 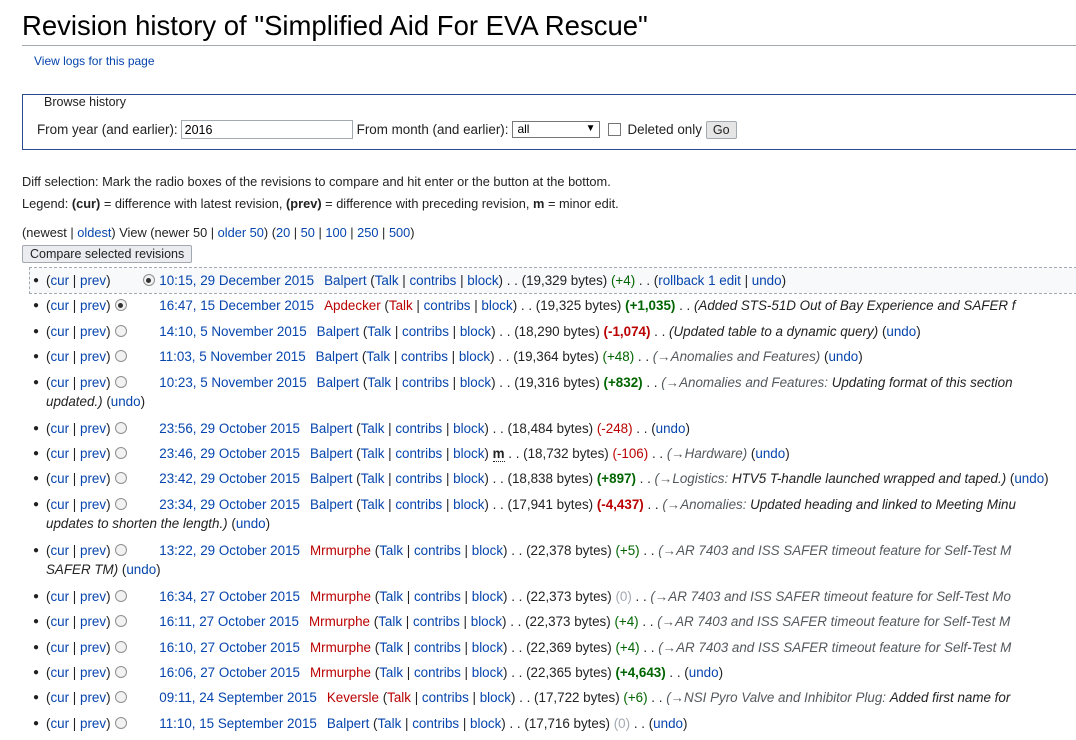 What do you see at coordinates (352, 305) in the screenshot?
I see `user-link: Apdecker` at bounding box center [352, 305].